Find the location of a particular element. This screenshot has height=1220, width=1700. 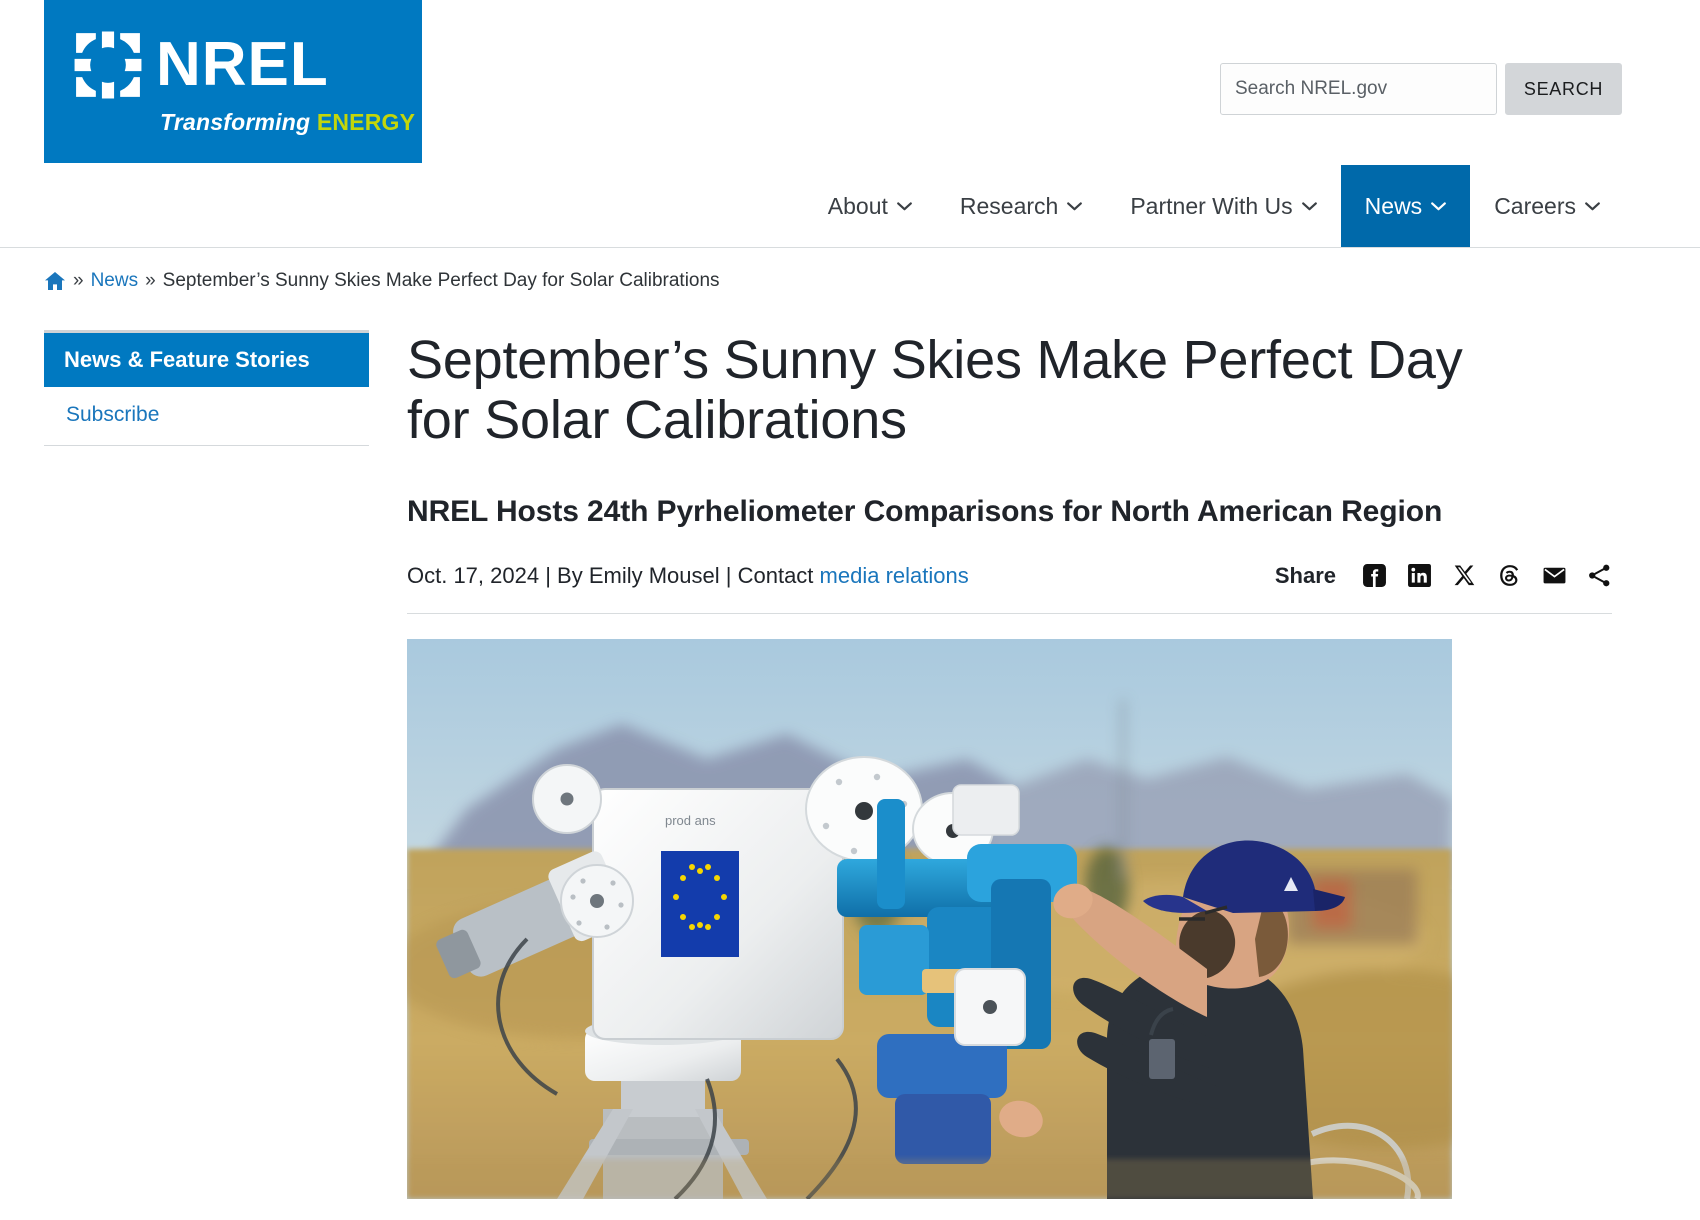

nav-item-research-label: Research is located at coordinates (1009, 205).